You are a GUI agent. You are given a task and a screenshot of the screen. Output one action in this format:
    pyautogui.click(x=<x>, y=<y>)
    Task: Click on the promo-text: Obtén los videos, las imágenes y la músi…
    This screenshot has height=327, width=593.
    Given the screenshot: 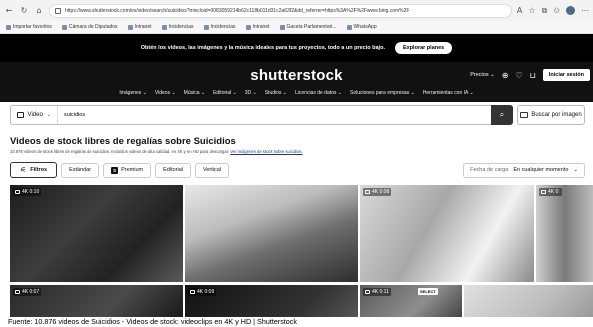 What is the action you would take?
    pyautogui.click(x=262, y=48)
    